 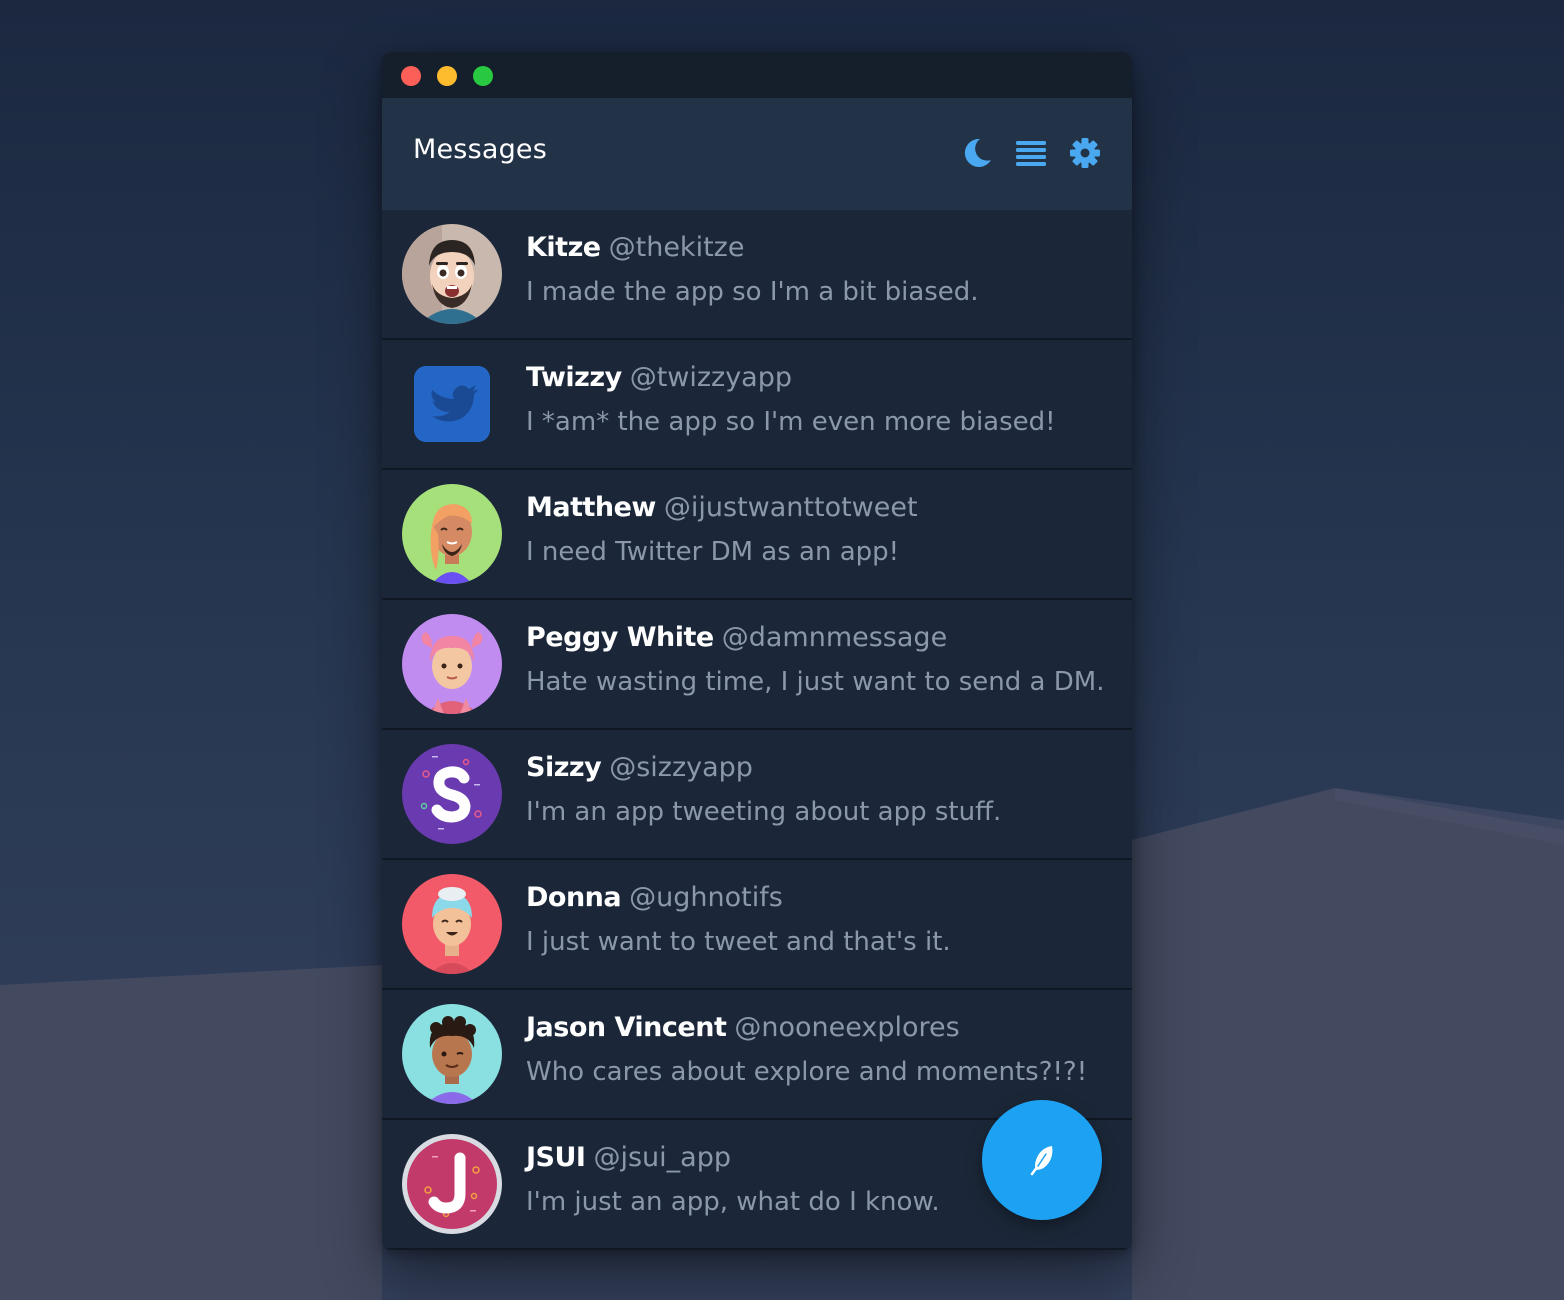 I want to click on kitze-avatar, so click(x=452, y=274).